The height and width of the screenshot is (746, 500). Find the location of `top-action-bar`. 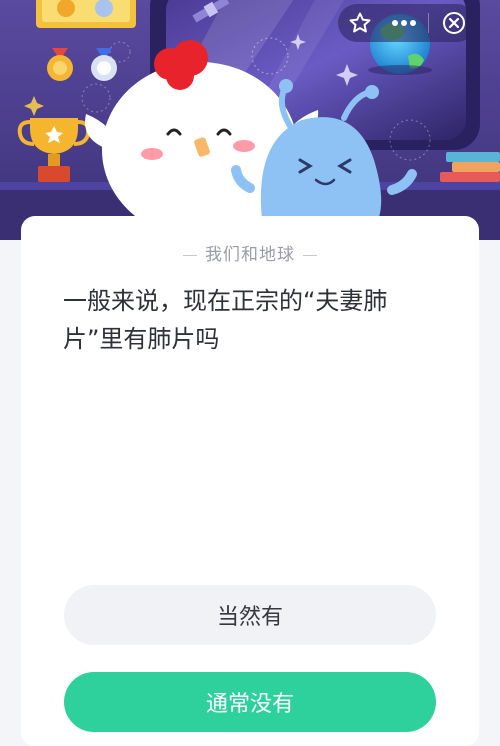

top-action-bar is located at coordinates (407, 23).